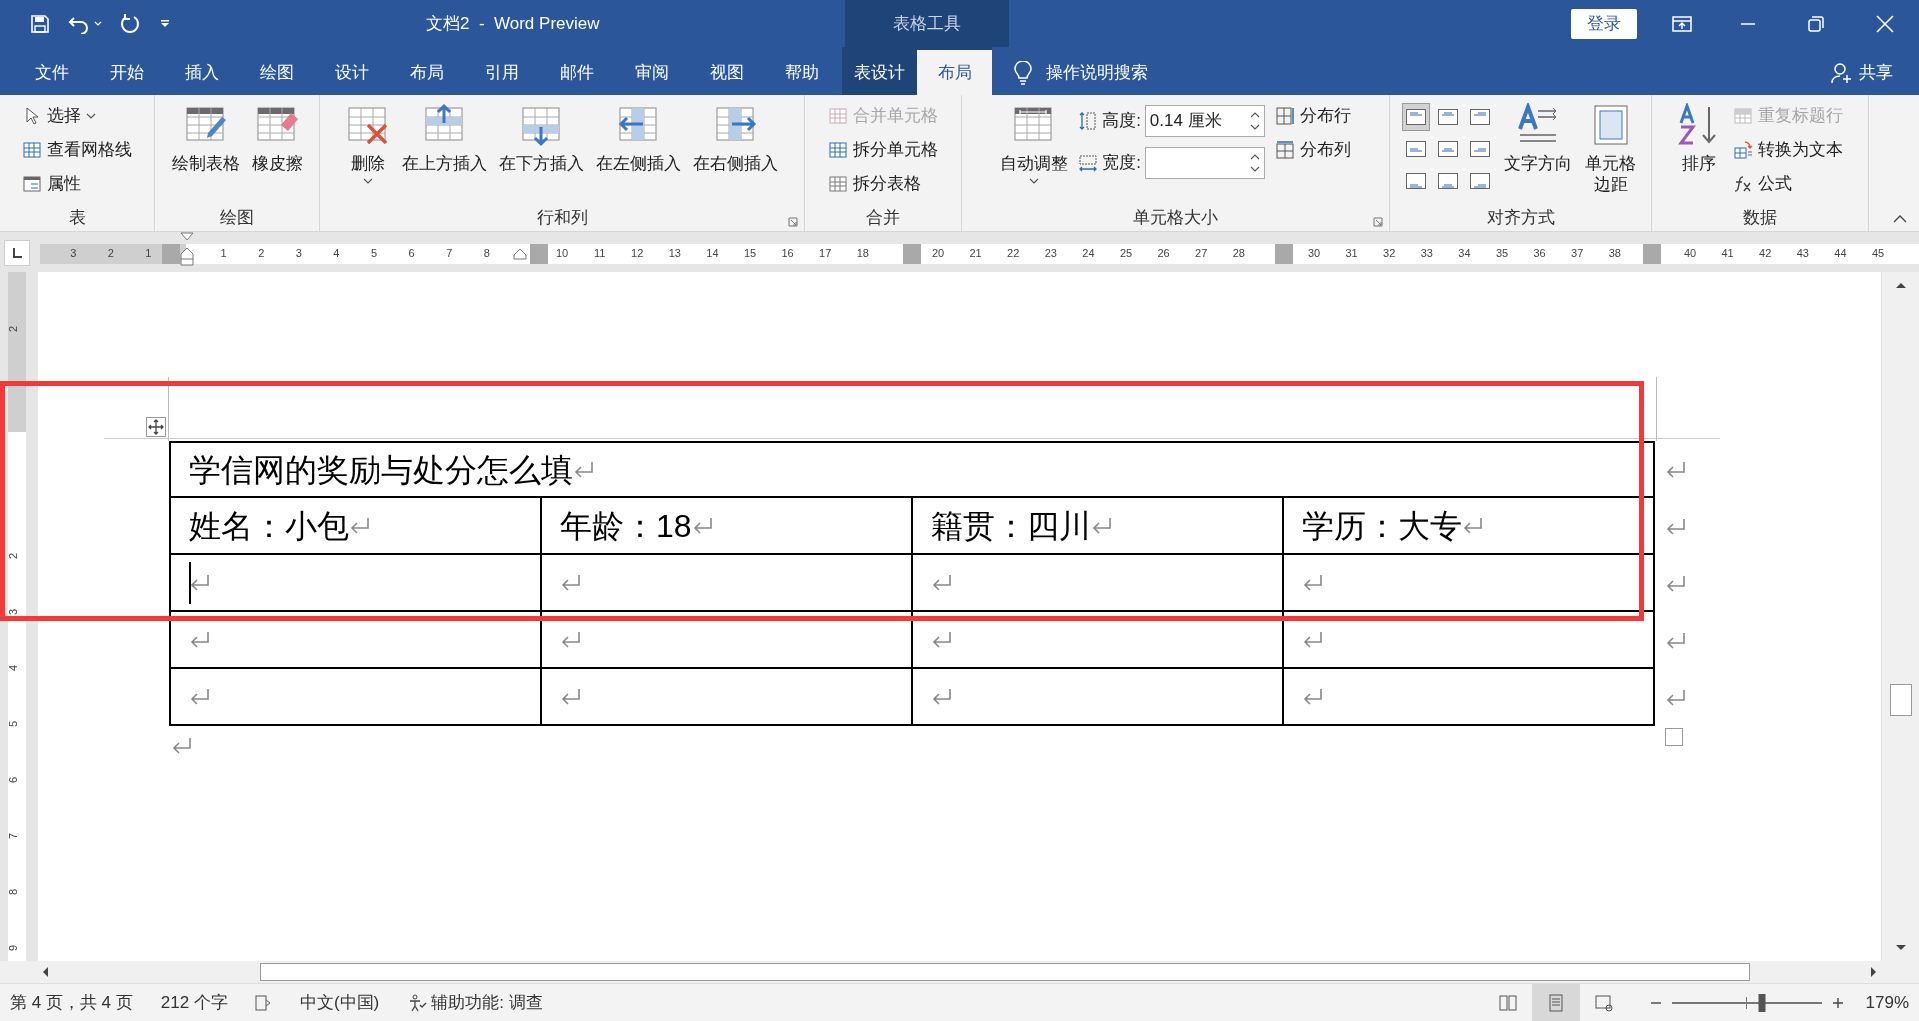 The image size is (1919, 1021). Describe the element at coordinates (351, 72) in the screenshot. I see `ribbon-tab: 设计` at that location.